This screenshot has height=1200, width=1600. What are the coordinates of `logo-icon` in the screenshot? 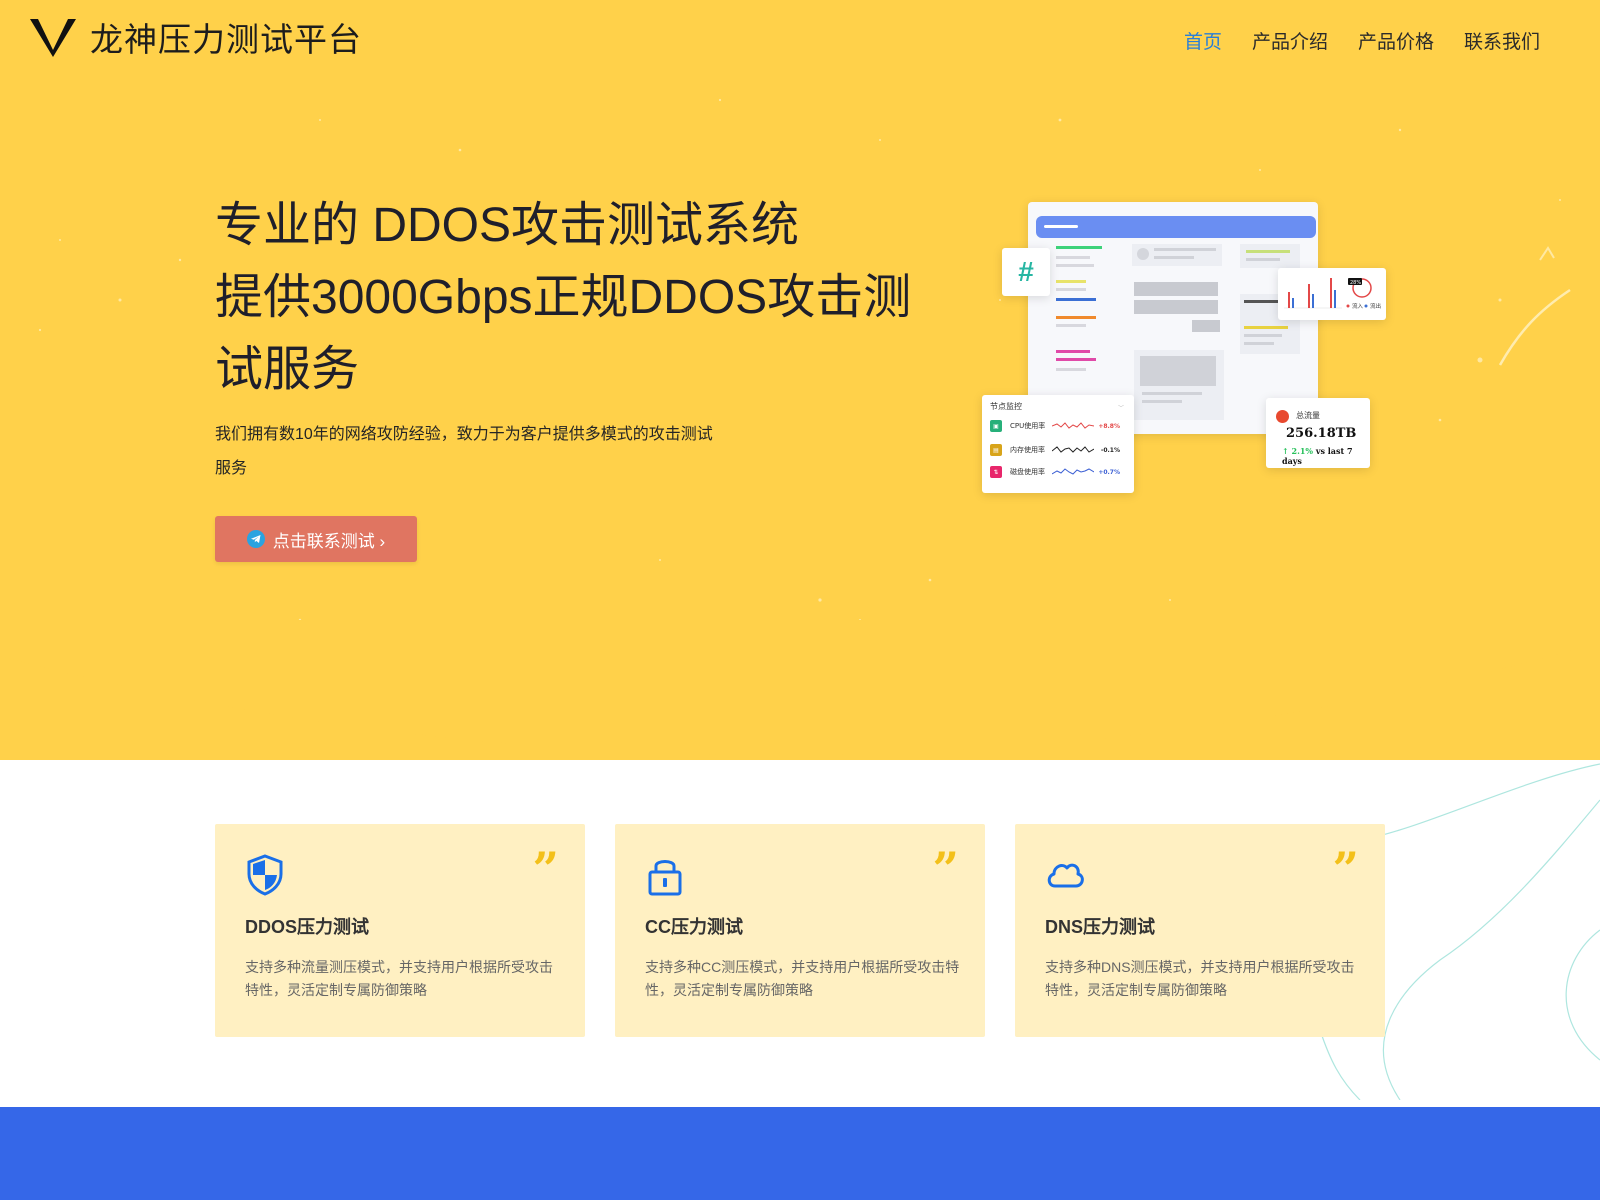 It's located at (53, 39).